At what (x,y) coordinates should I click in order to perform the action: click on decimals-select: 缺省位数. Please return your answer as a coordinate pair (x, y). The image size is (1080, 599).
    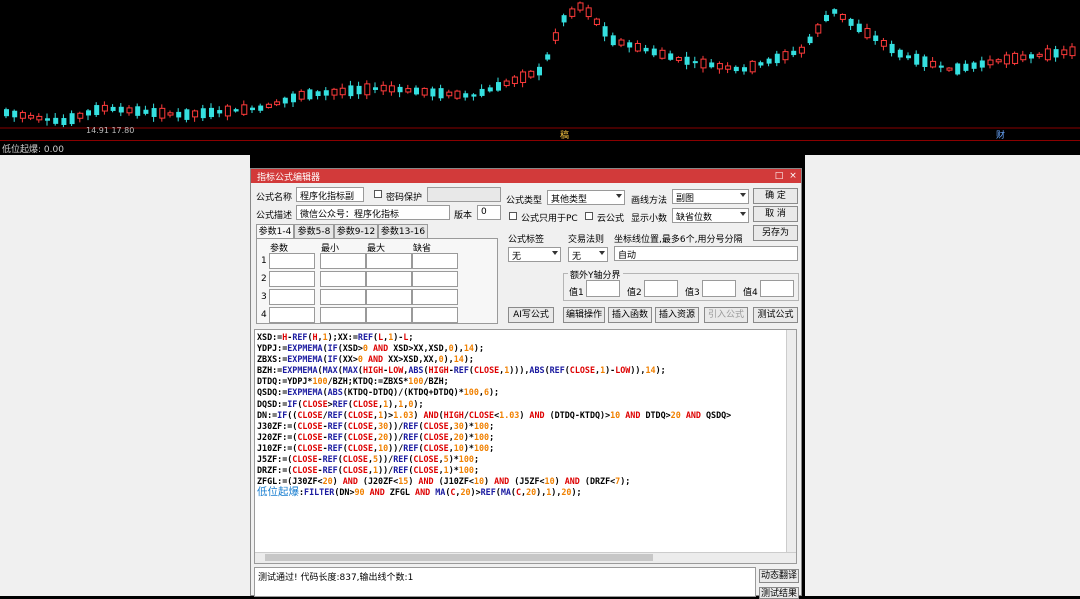
    Looking at the image, I should click on (710, 215).